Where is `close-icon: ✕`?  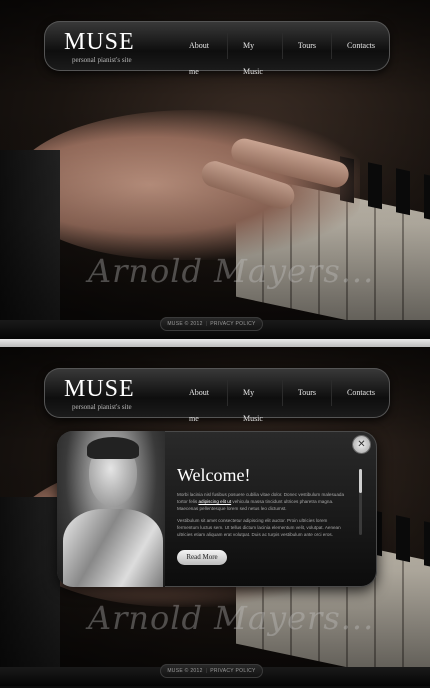 close-icon: ✕ is located at coordinates (361, 444).